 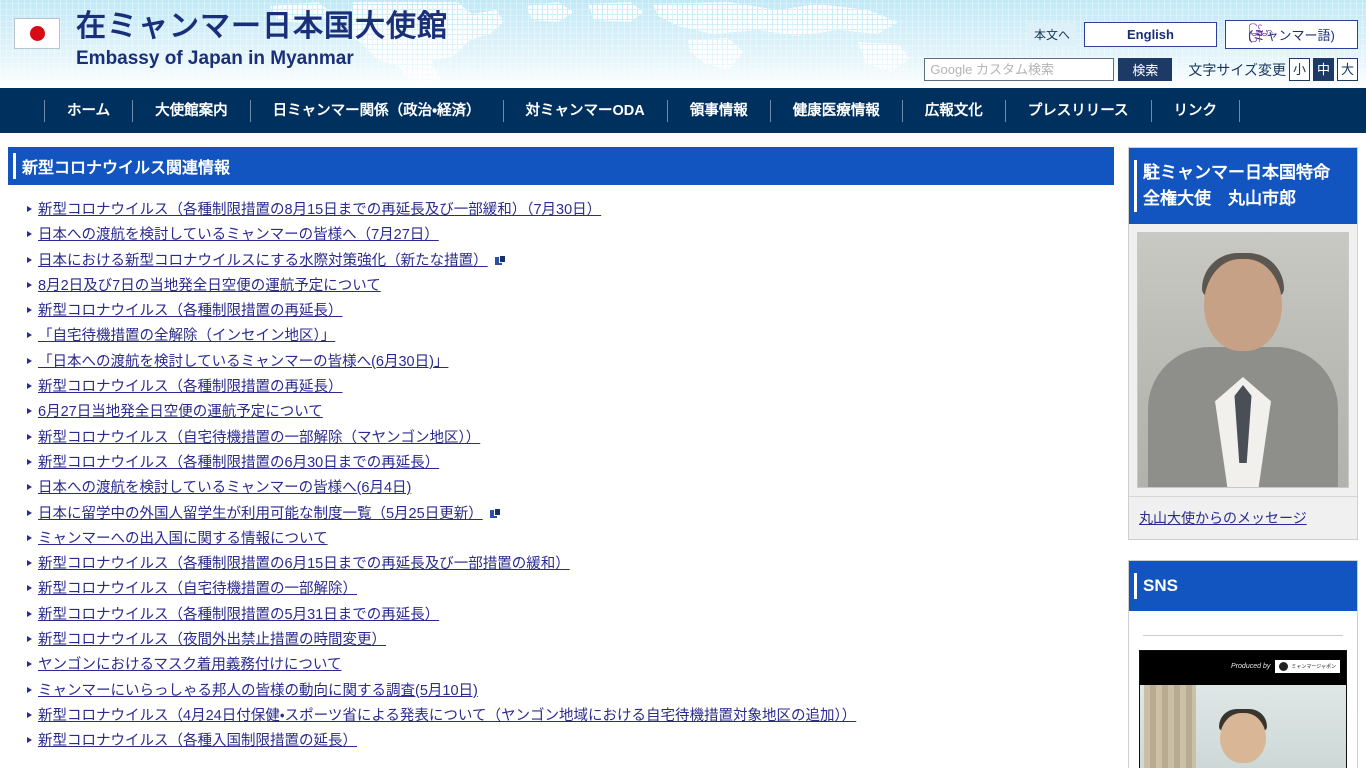 What do you see at coordinates (1291, 34) in the screenshot?
I see `language-myanmar-button: မြန်မာ (ミャンマー語)` at bounding box center [1291, 34].